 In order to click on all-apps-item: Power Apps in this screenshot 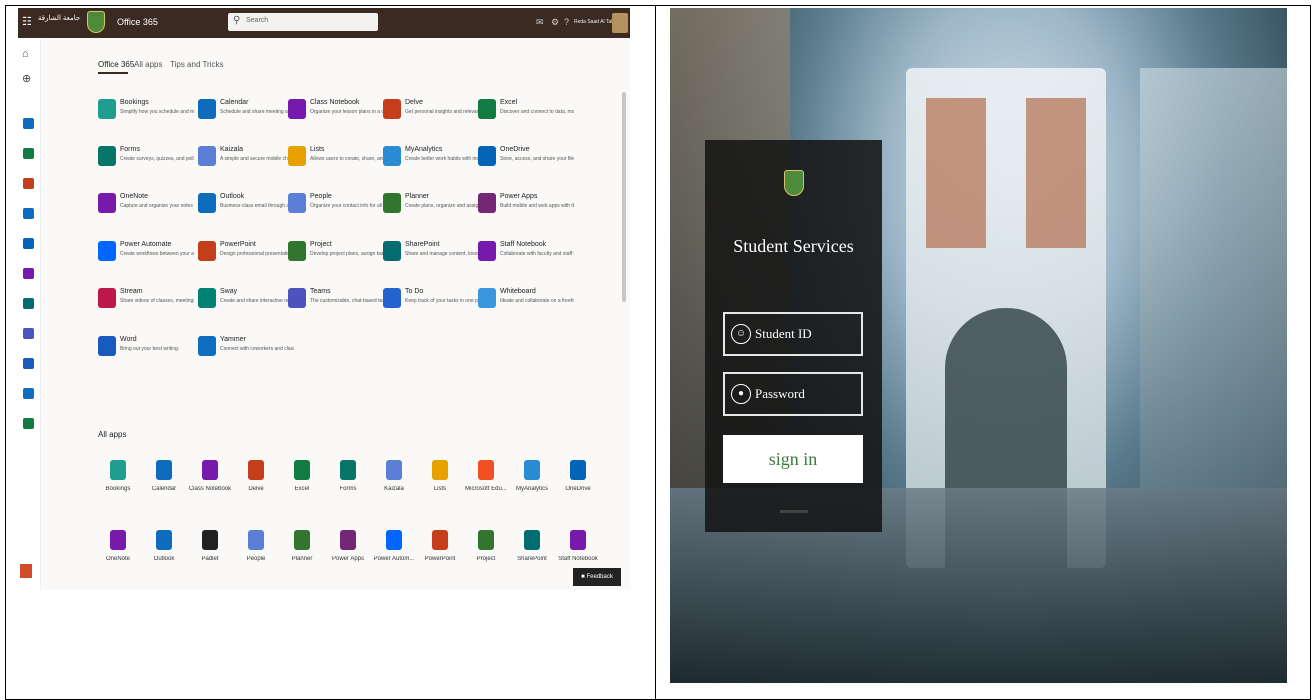, I will do `click(348, 555)`.